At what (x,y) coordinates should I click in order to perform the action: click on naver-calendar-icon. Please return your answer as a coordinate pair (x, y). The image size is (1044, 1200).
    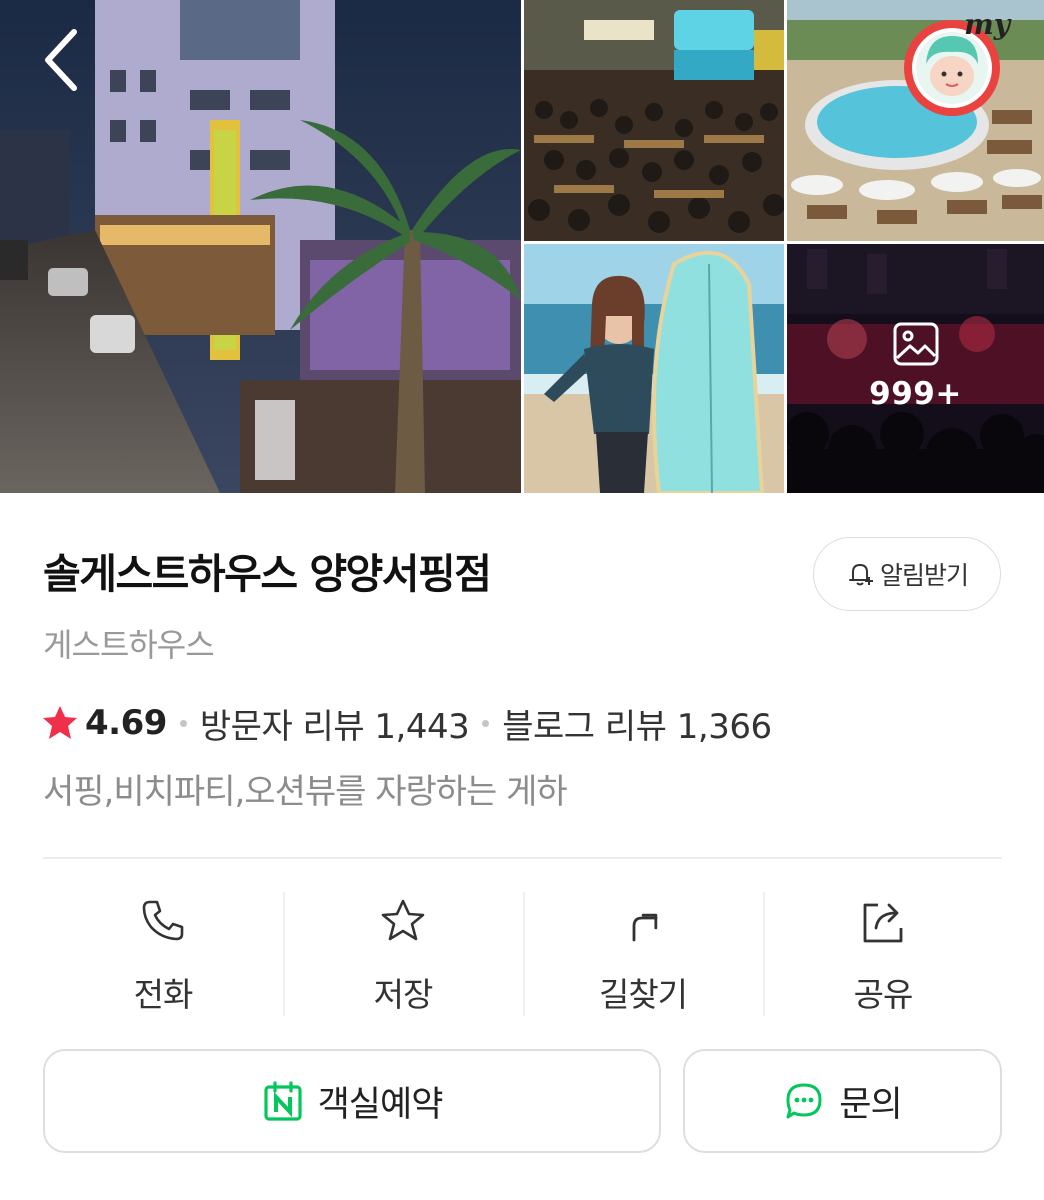
    Looking at the image, I should click on (282, 1101).